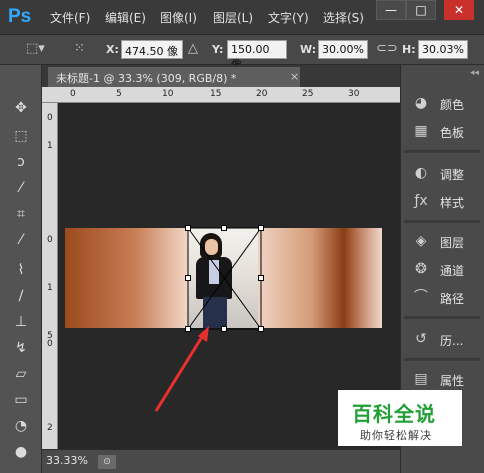 This screenshot has width=484, height=473. Describe the element at coordinates (20, 16) in the screenshot. I see `photoshop-logo: Ps` at that location.